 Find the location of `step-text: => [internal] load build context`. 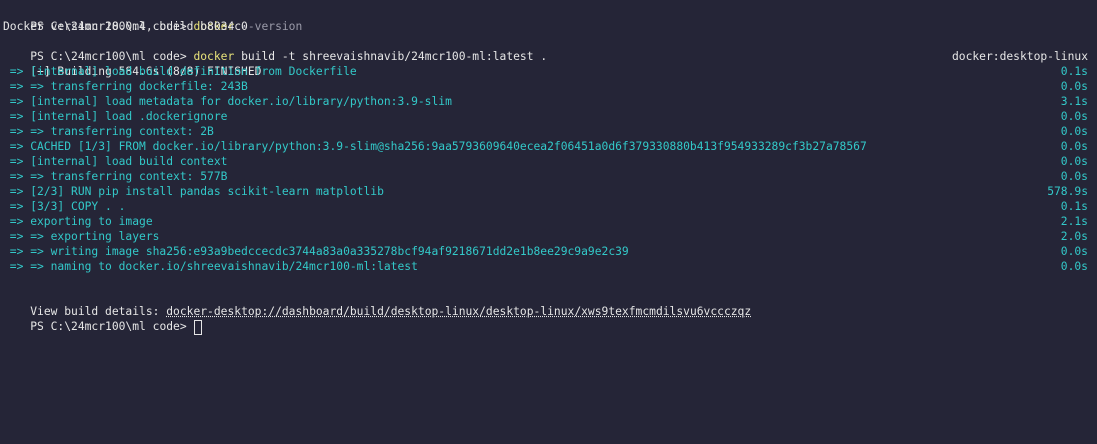

step-text: => [internal] load build context is located at coordinates (115, 161).